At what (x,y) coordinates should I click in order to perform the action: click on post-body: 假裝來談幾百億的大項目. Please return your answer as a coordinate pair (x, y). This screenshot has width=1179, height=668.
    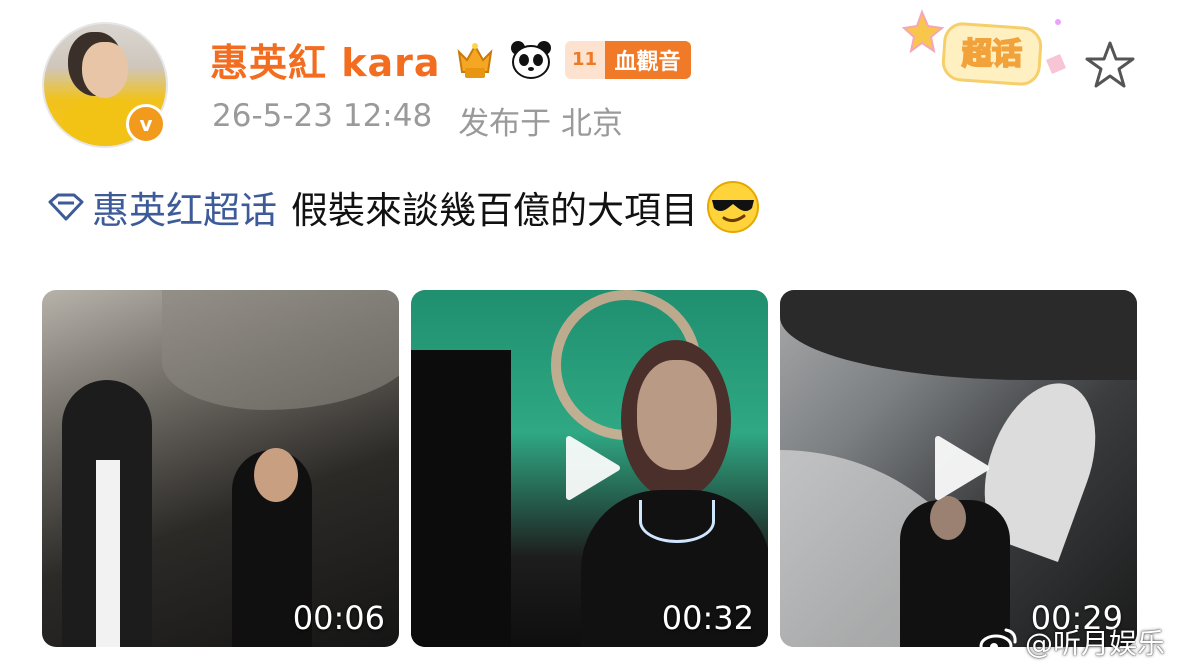
    Looking at the image, I should click on (494, 210).